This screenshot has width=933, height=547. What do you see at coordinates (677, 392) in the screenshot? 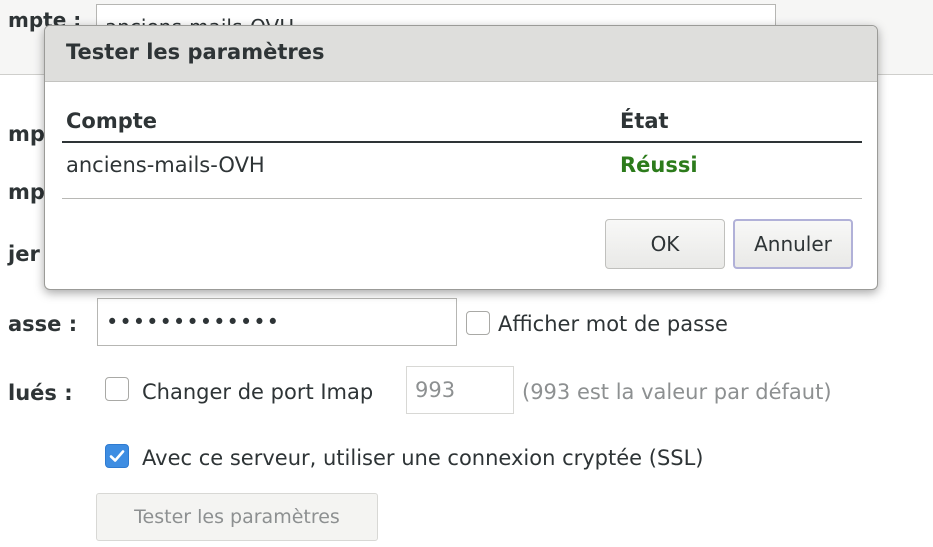
I see `port-hint: (993 est la valeur par défaut)` at bounding box center [677, 392].